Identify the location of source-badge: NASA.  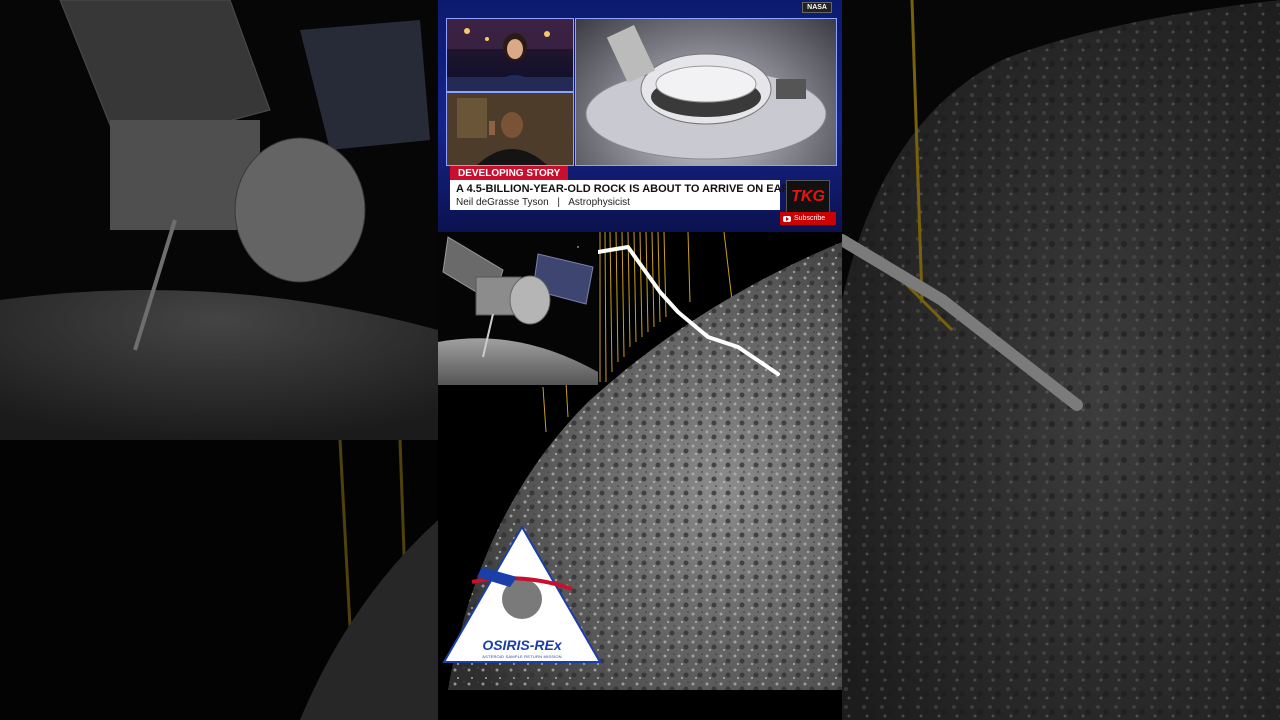
(817, 7).